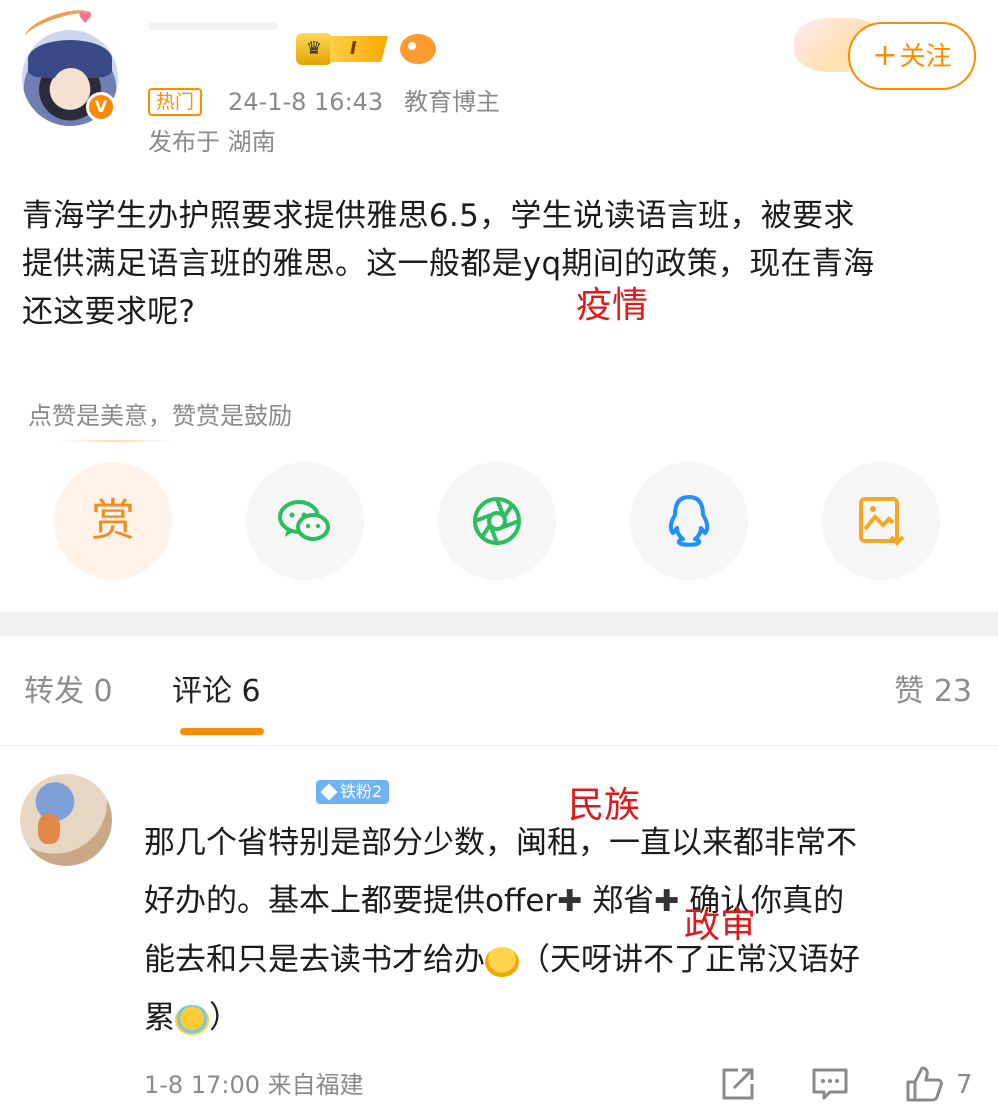  I want to click on reply-comment-button, so click(830, 1084).